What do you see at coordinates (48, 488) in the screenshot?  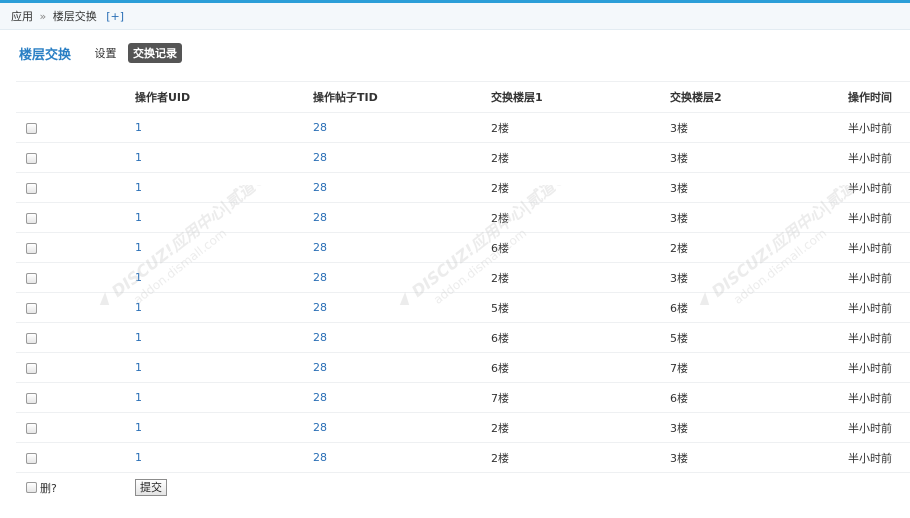 I see `delete-label: 删?` at bounding box center [48, 488].